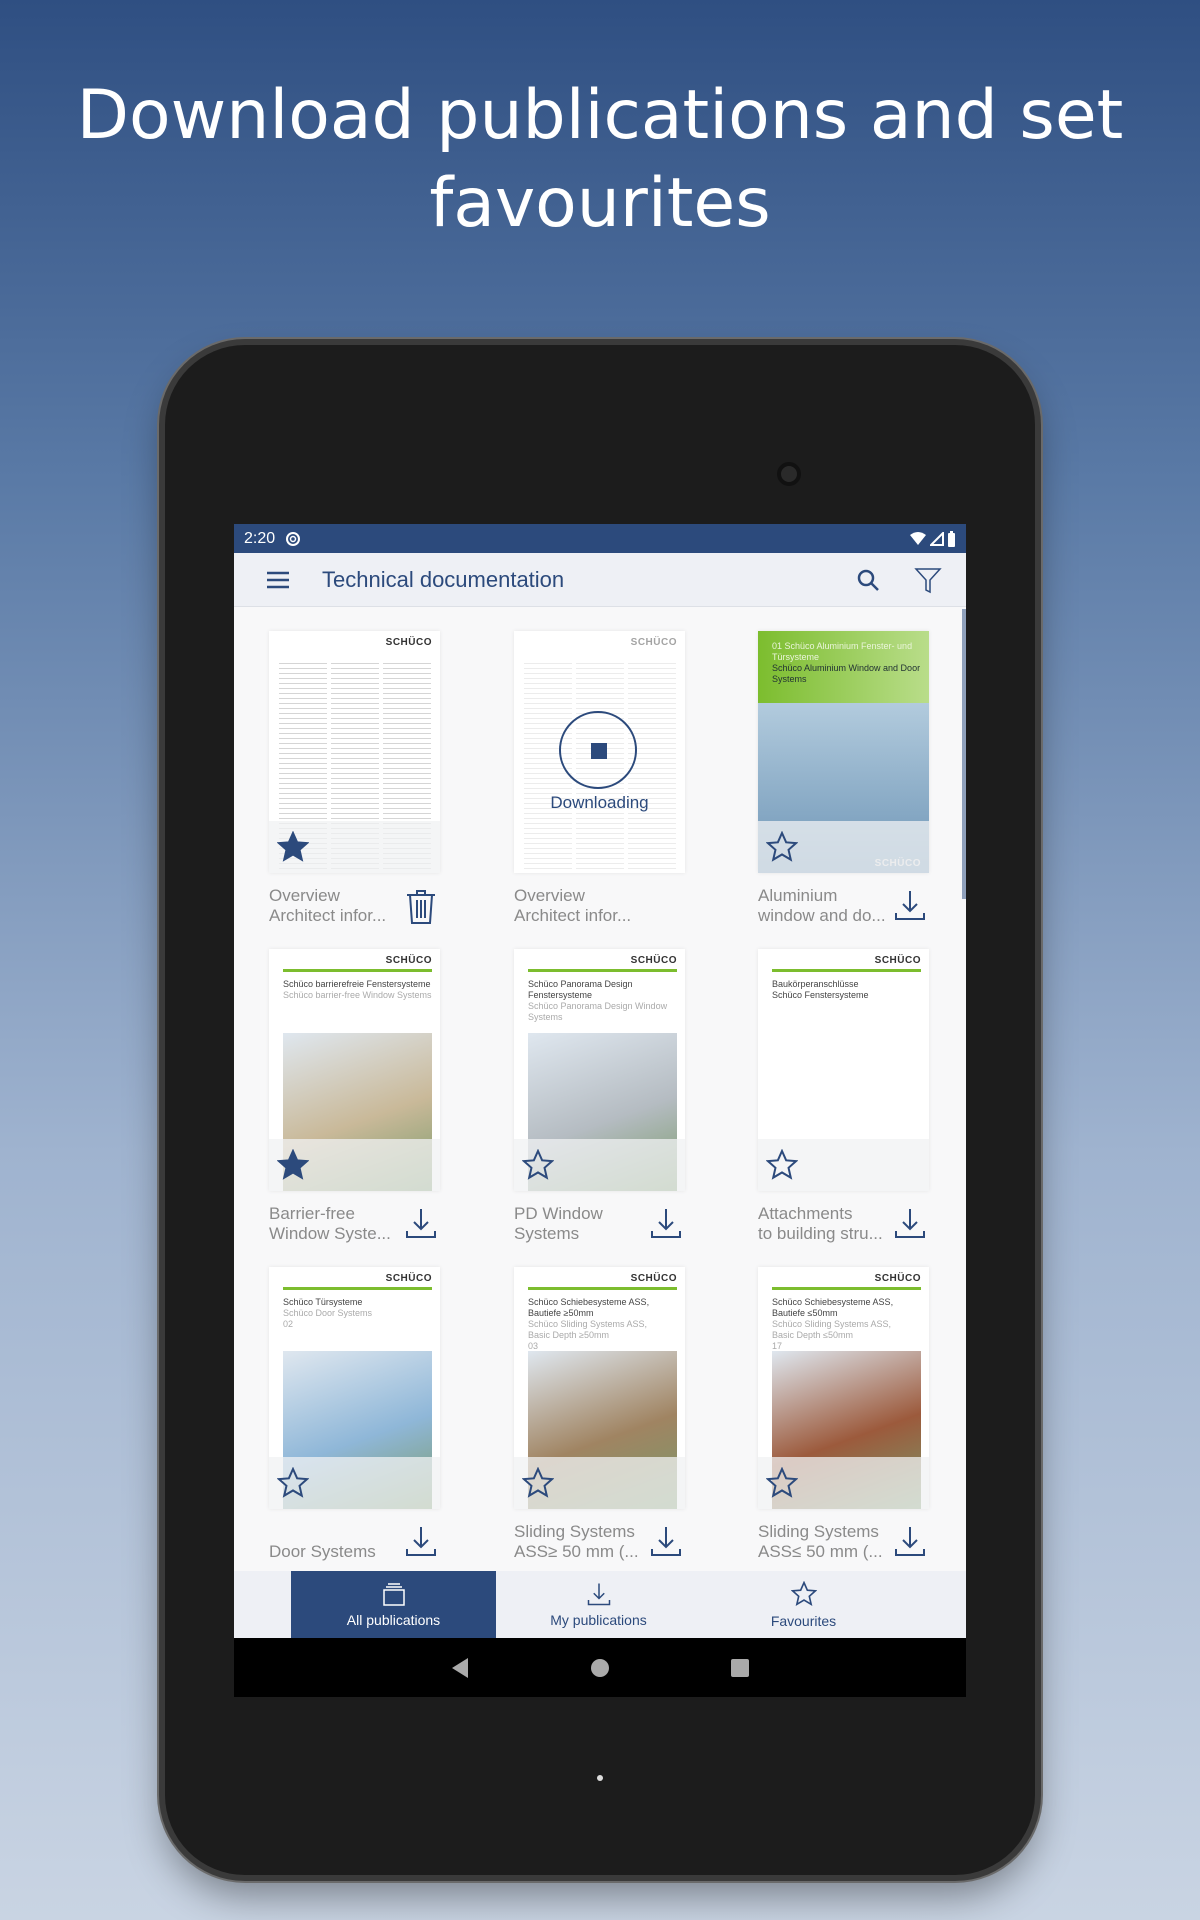  I want to click on page-title: Technical documentation, so click(443, 579).